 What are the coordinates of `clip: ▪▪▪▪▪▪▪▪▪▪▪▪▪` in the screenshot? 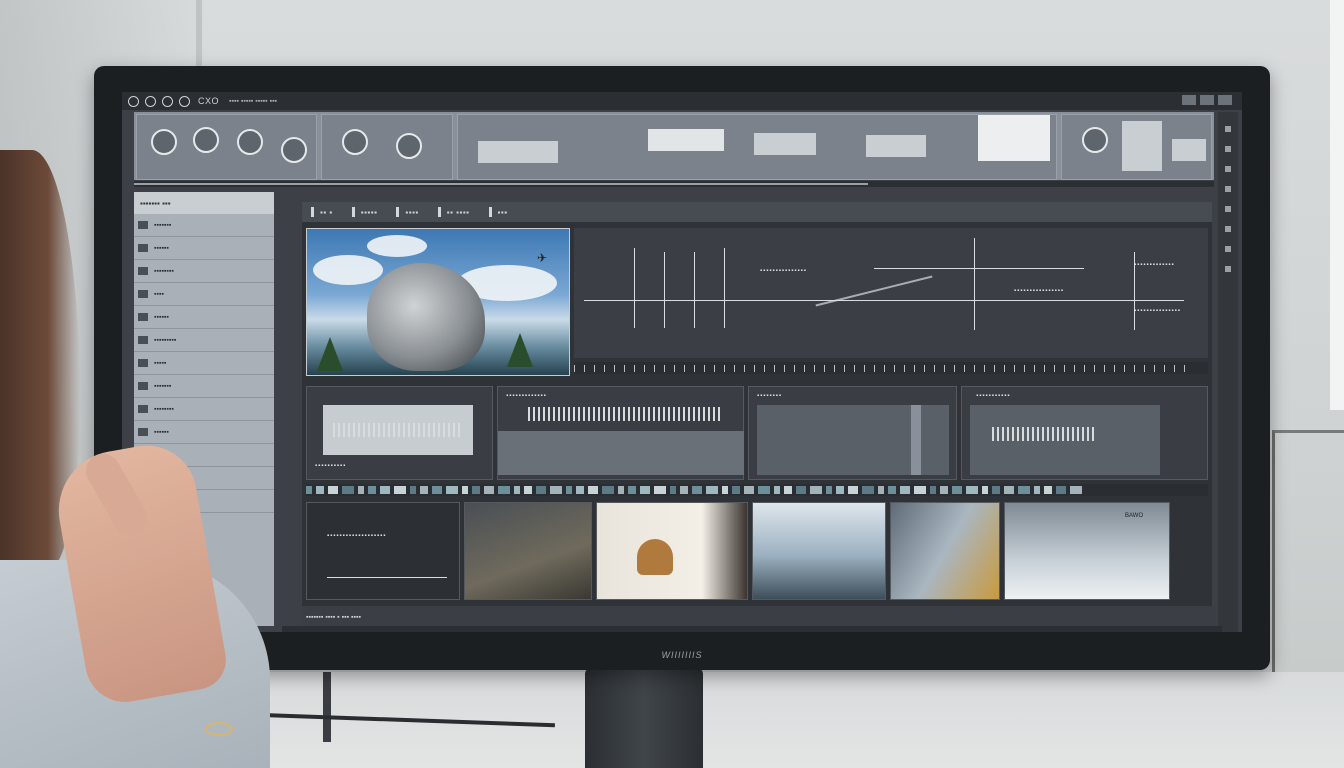 It's located at (621, 433).